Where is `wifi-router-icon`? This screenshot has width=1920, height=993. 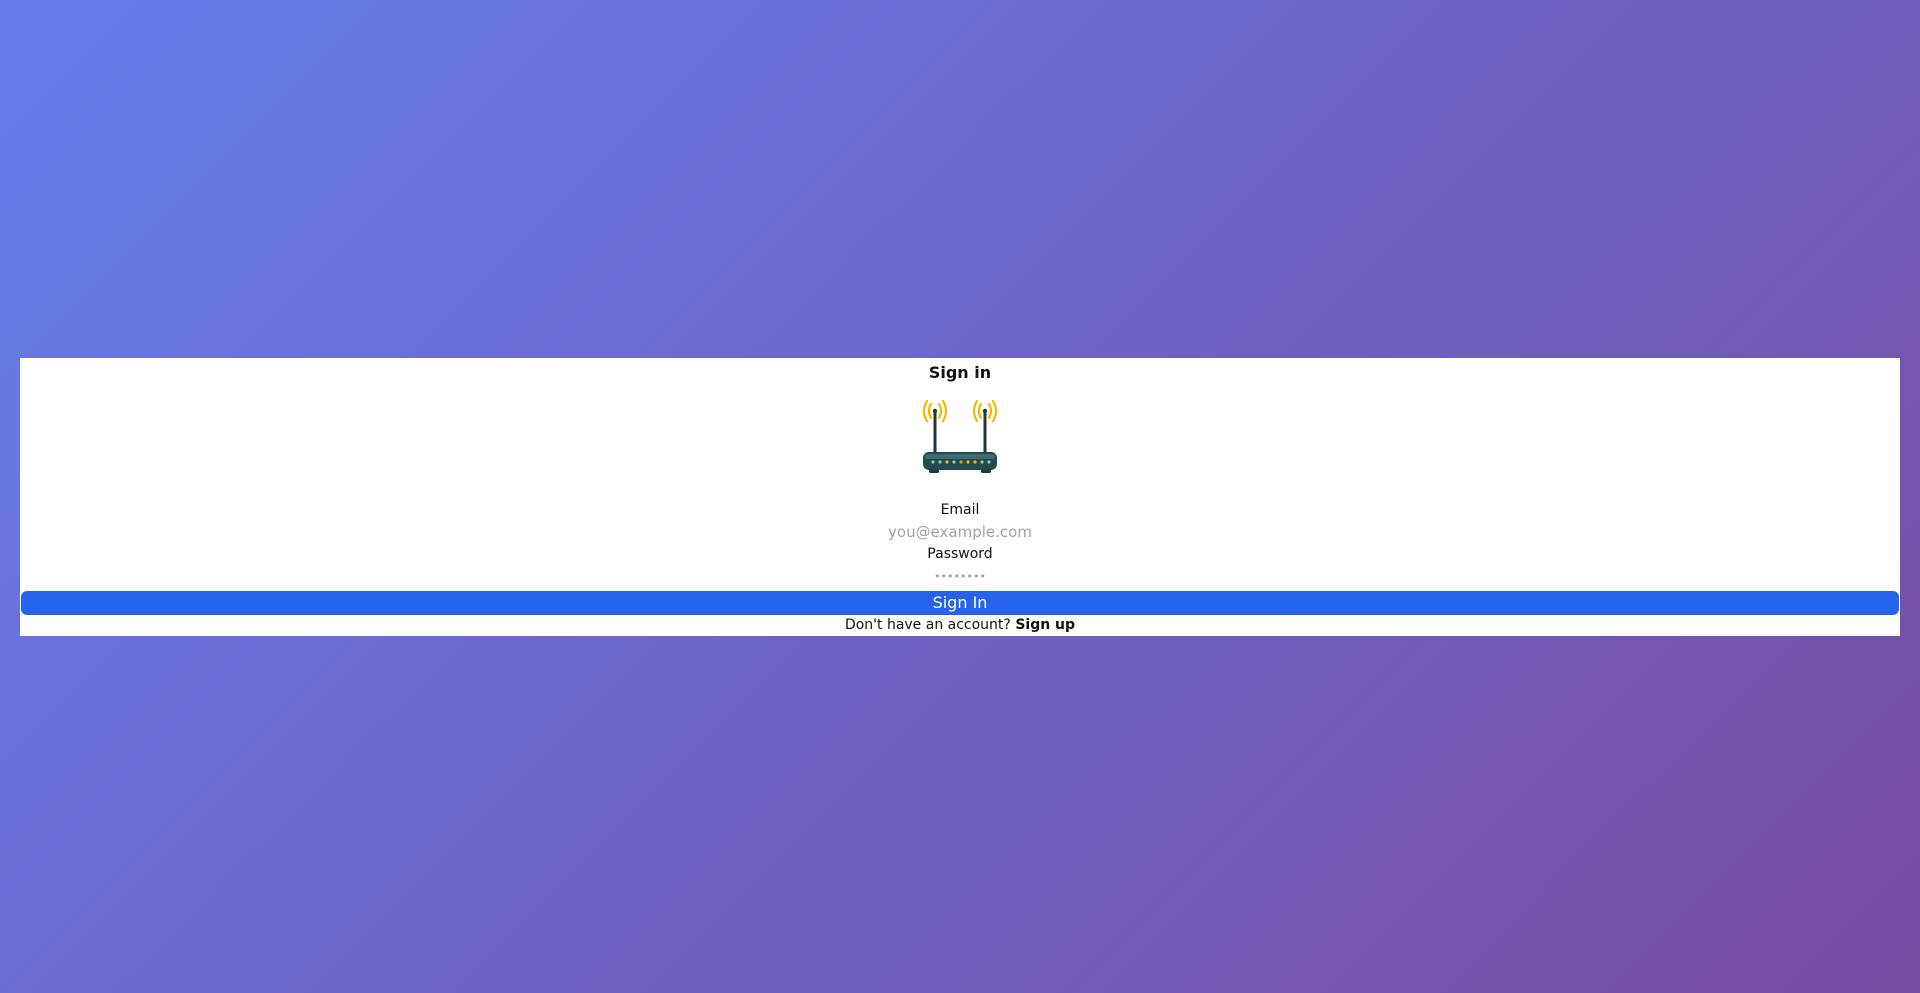
wifi-router-icon is located at coordinates (960, 436).